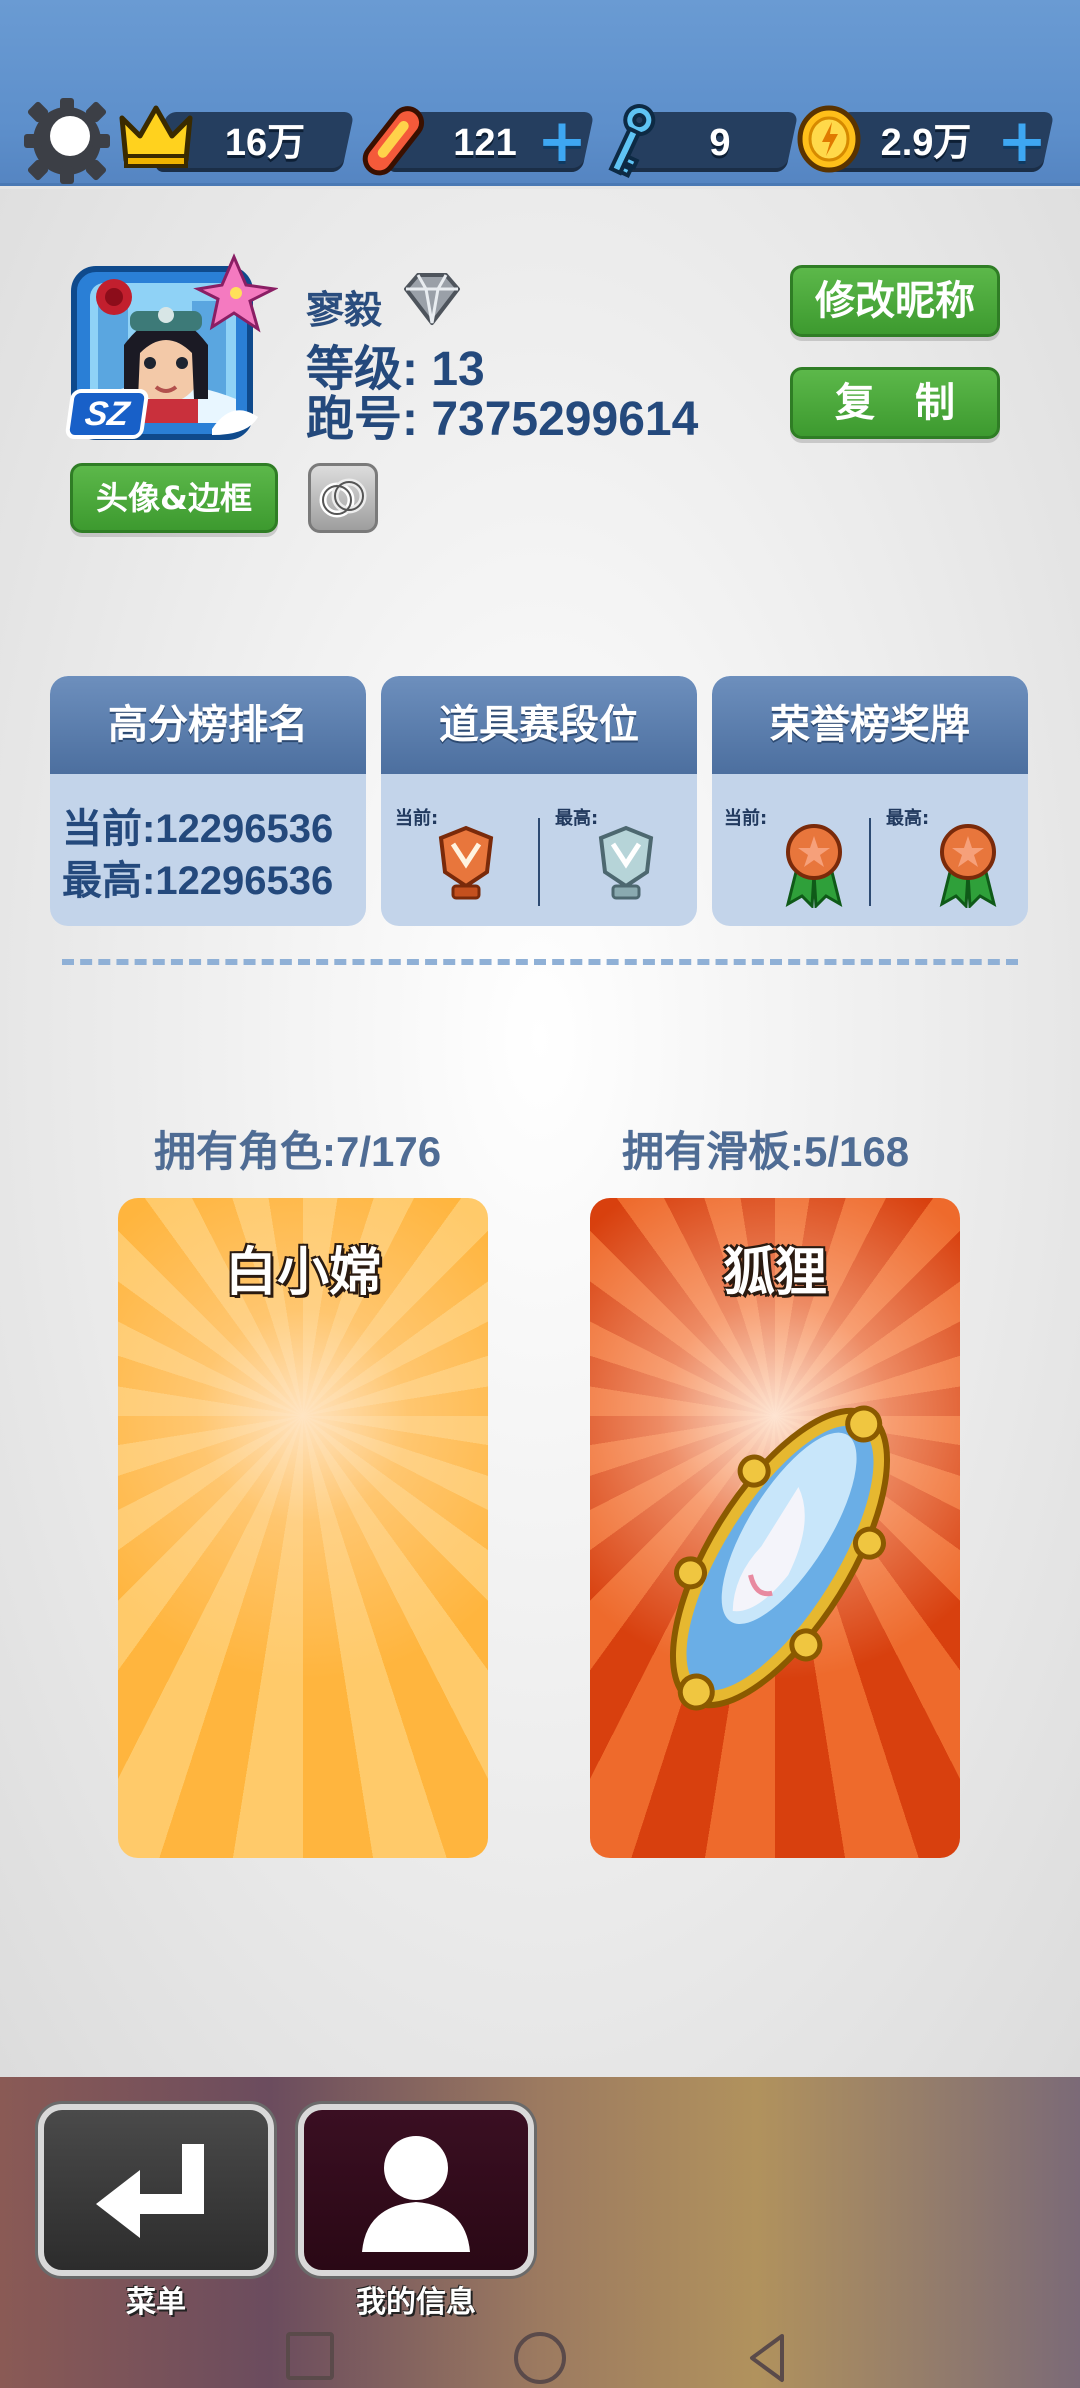 Image resolution: width=1080 pixels, height=2388 pixels. What do you see at coordinates (432, 299) in the screenshot?
I see `diamond-rank-icon` at bounding box center [432, 299].